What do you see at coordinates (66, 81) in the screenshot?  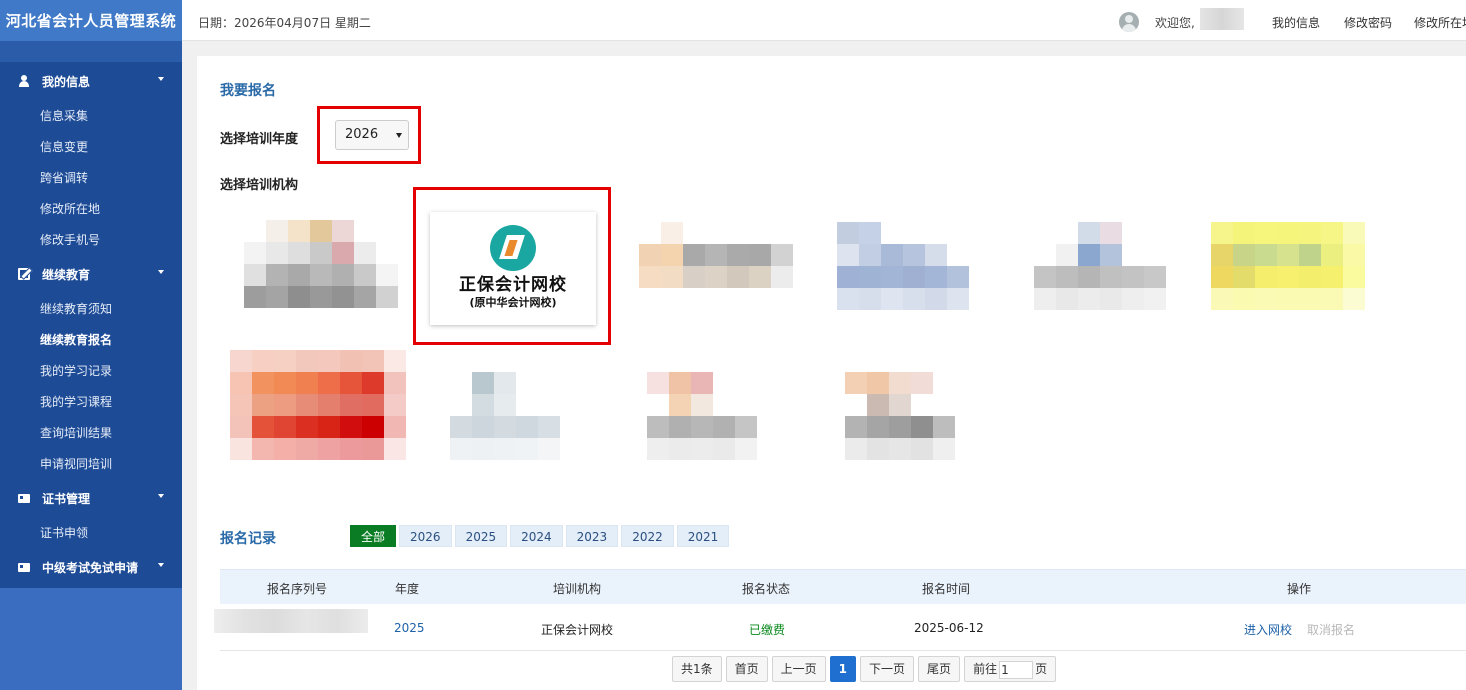 I see `sidebar-group-label: 我的信息` at bounding box center [66, 81].